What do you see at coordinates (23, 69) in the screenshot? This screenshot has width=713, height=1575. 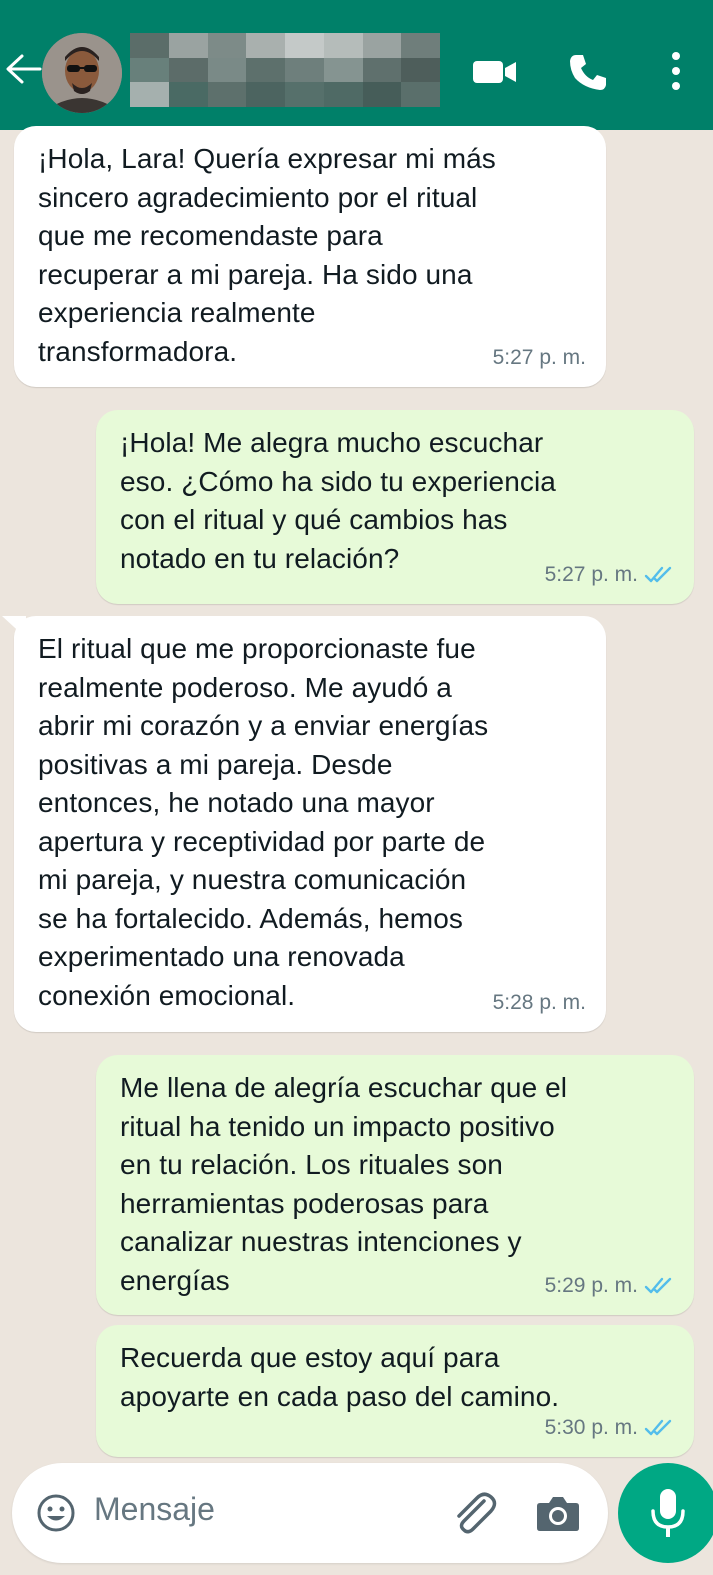 I see `back-arrow-icon` at bounding box center [23, 69].